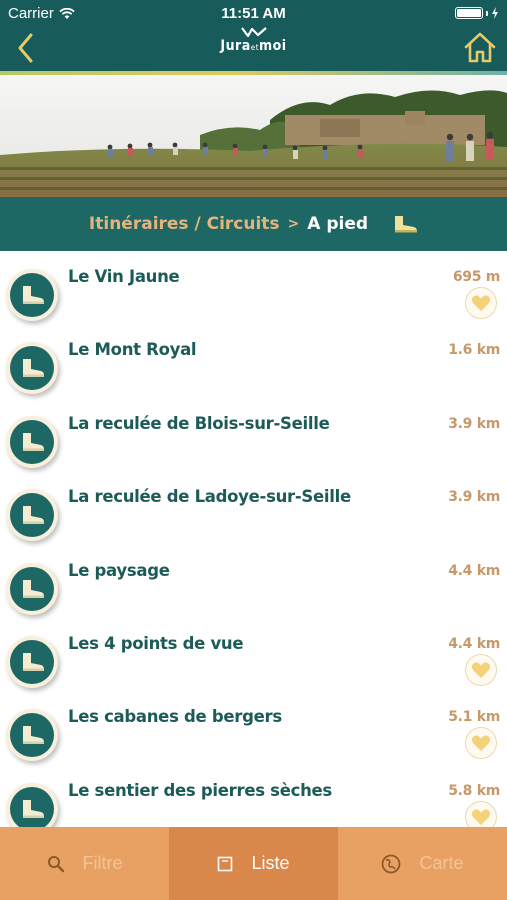  I want to click on route-title: Le sentier des pierres sèches, so click(200, 790).